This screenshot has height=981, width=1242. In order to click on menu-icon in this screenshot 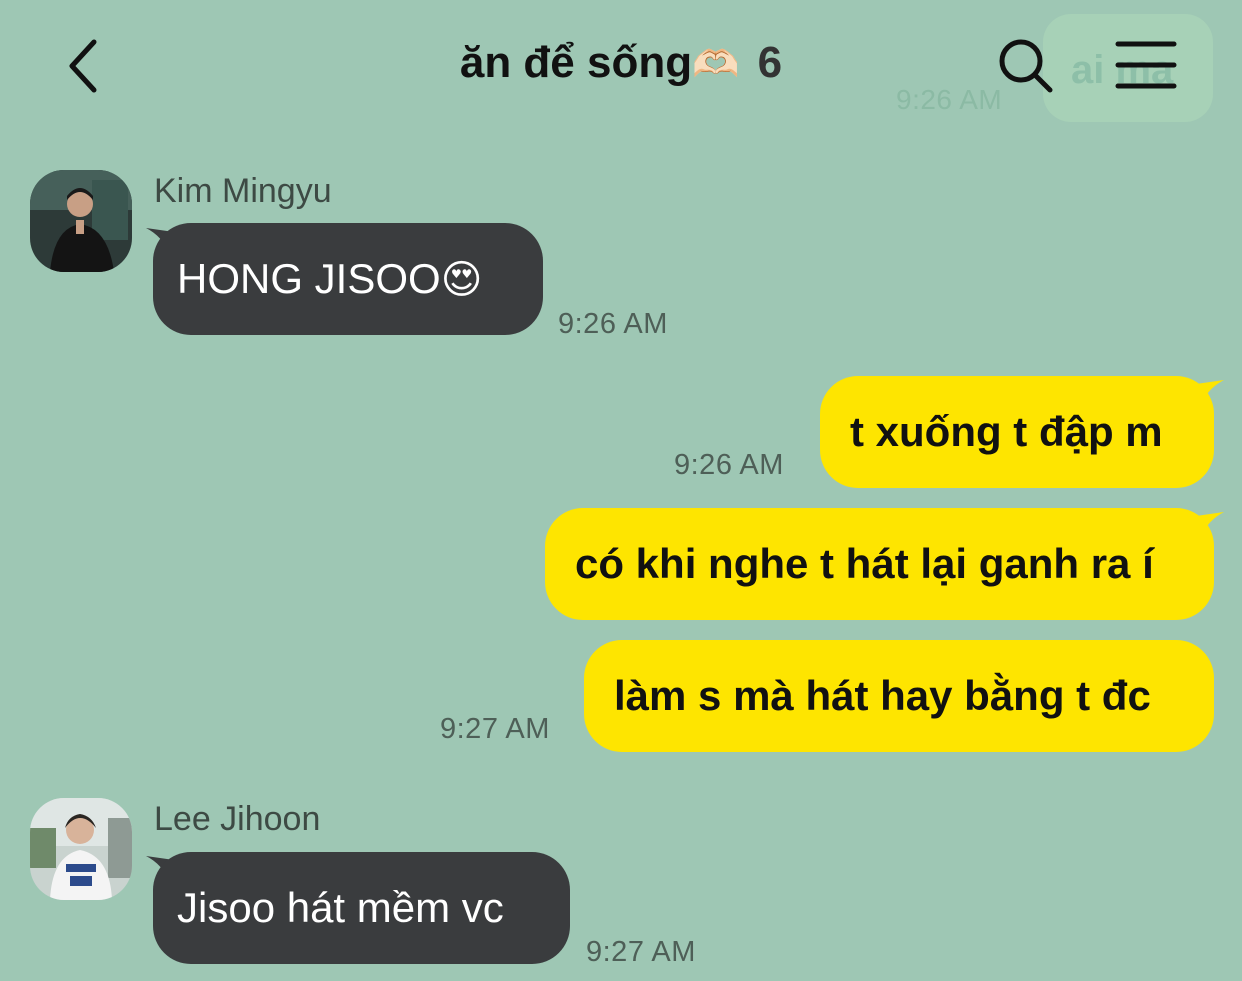, I will do `click(1146, 65)`.